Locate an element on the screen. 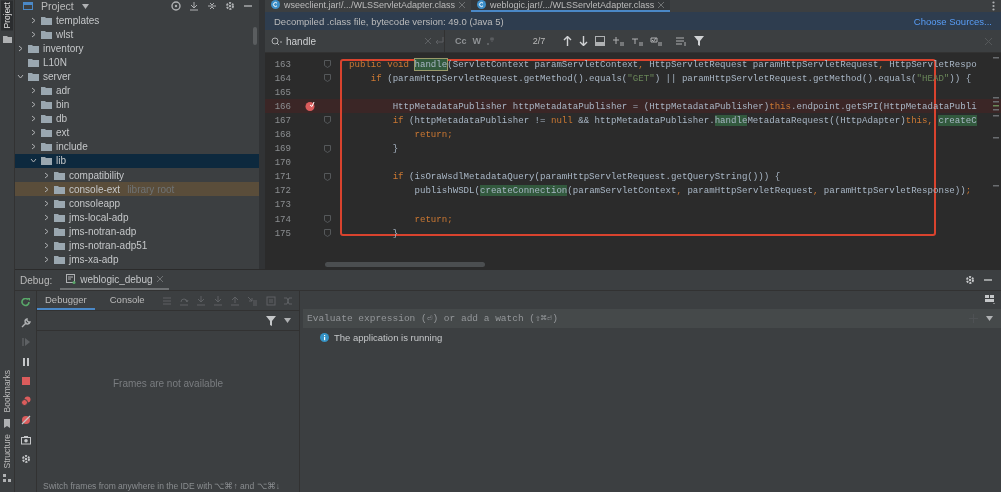 The image size is (1001, 492). tree-item: db is located at coordinates (137, 118).